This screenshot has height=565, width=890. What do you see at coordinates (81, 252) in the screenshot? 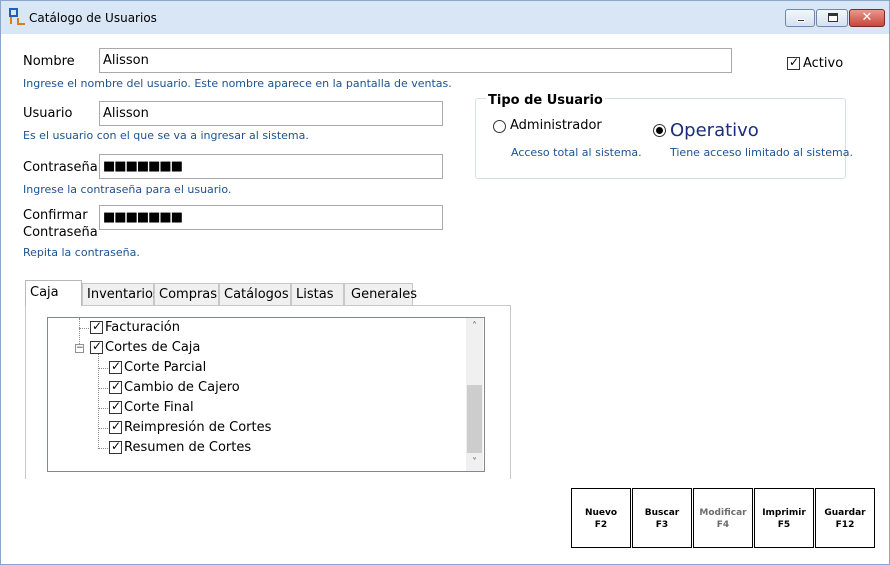
I see `confirmar-hint: Repita la contraseña.` at bounding box center [81, 252].